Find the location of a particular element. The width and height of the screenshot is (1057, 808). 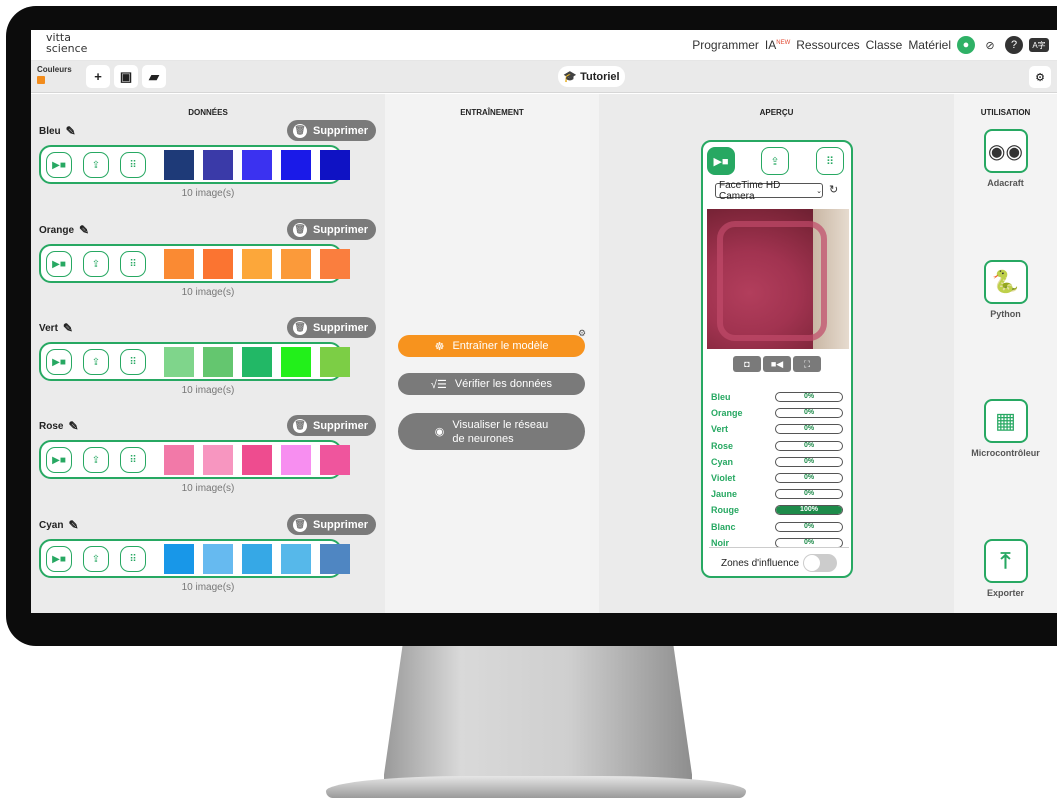

visualize-network-button: ◉ Visualiser le réseau de neurones is located at coordinates (491, 431).